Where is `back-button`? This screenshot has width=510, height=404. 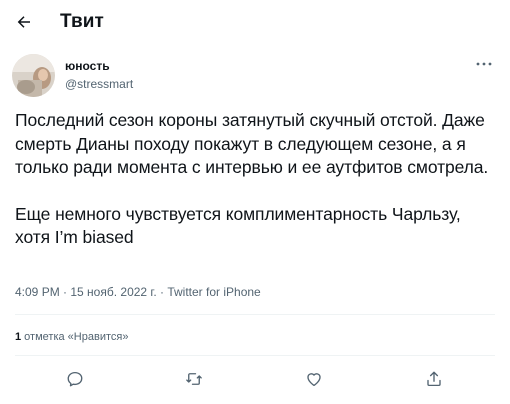
back-button is located at coordinates (24, 22).